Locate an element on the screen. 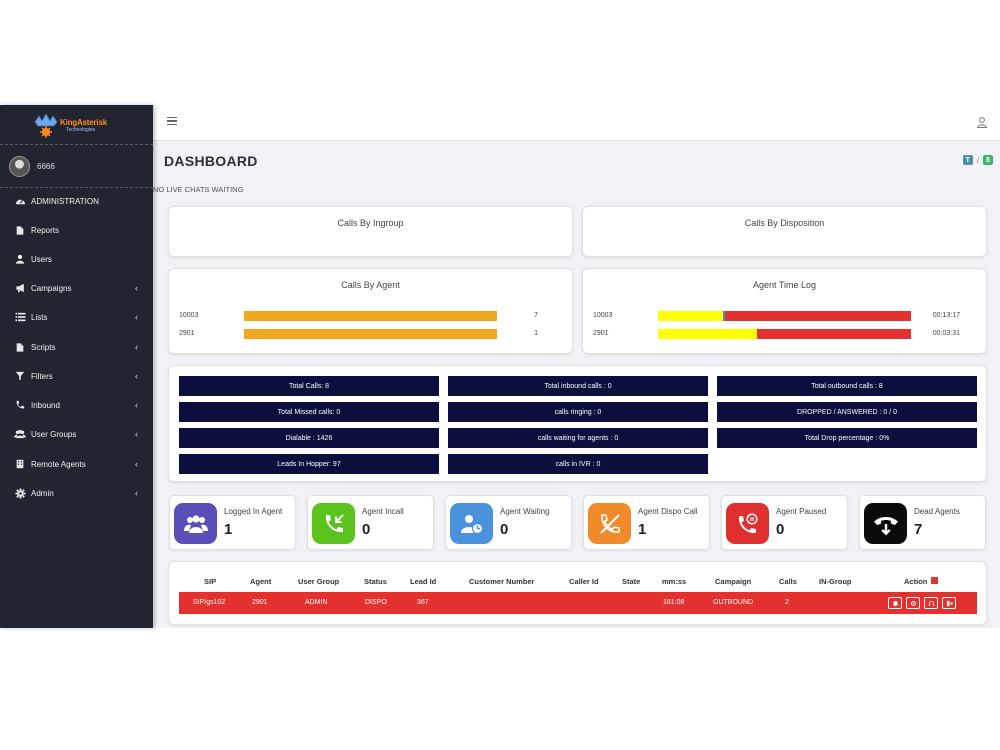 Image resolution: width=1000 pixels, height=750 pixels. sidebar-item-label: Remote Agents is located at coordinates (58, 464).